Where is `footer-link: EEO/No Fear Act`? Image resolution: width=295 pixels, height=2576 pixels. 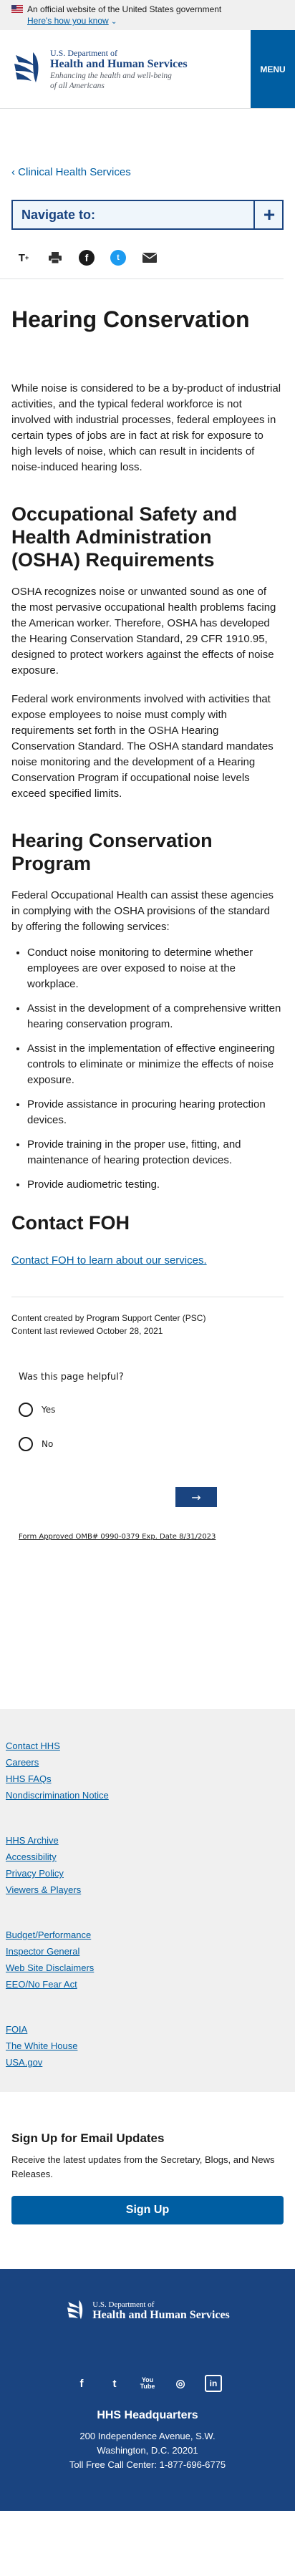 footer-link: EEO/No Fear Act is located at coordinates (145, 1984).